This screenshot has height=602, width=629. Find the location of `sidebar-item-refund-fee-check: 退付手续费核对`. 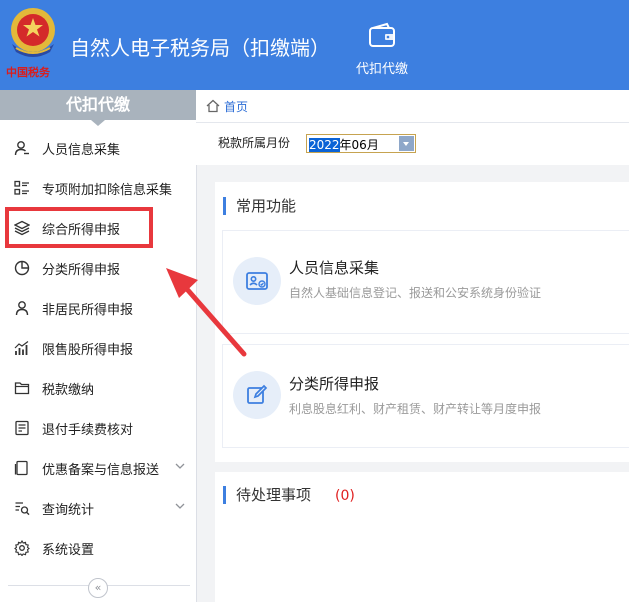

sidebar-item-refund-fee-check: 退付手续费核对 is located at coordinates (97, 428).